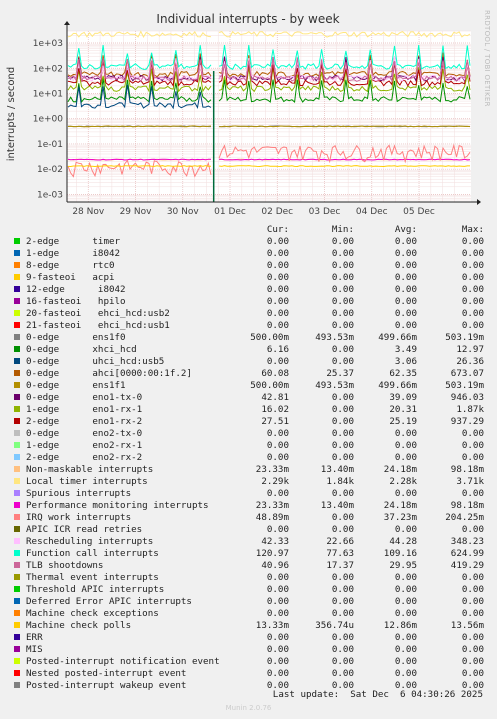 The image size is (497, 719). Describe the element at coordinates (79, 517) in the screenshot. I see `legend-series-name: IRQ work interrupts` at that location.